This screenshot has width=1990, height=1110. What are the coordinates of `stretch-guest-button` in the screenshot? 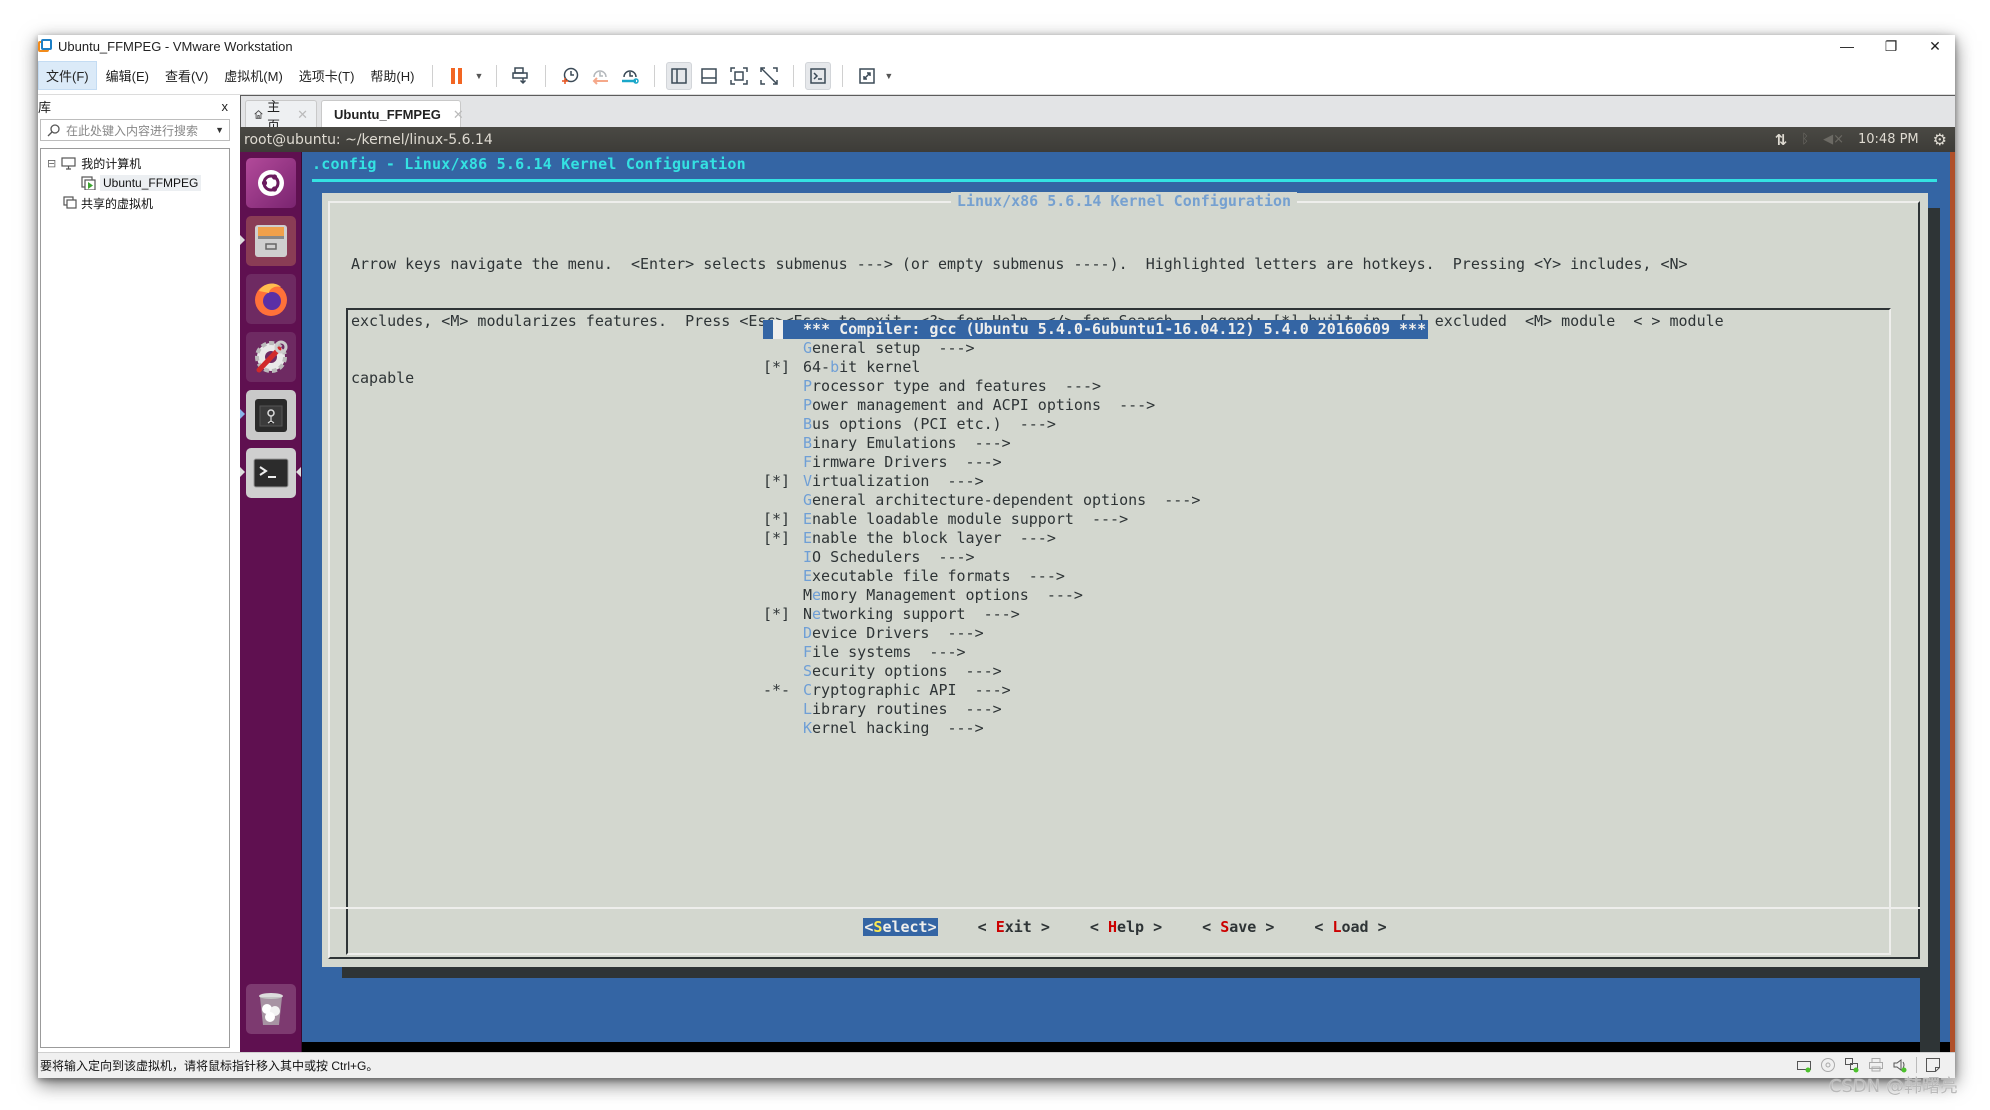 It's located at (867, 76).